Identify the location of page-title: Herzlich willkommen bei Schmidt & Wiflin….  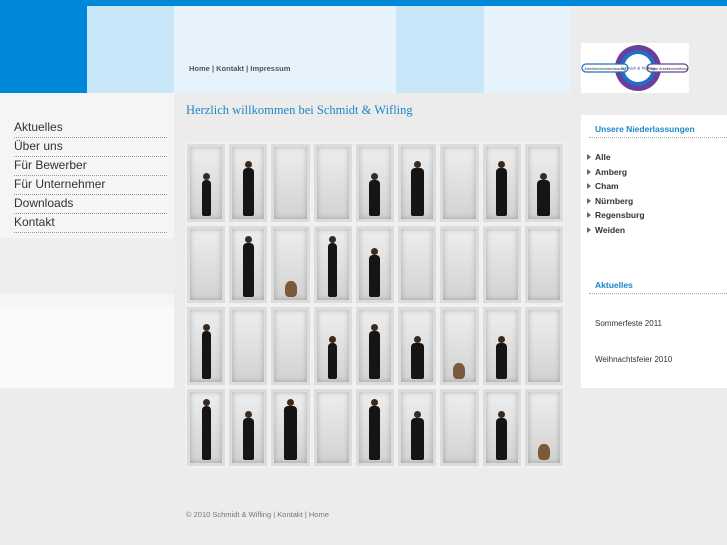
(299, 110).